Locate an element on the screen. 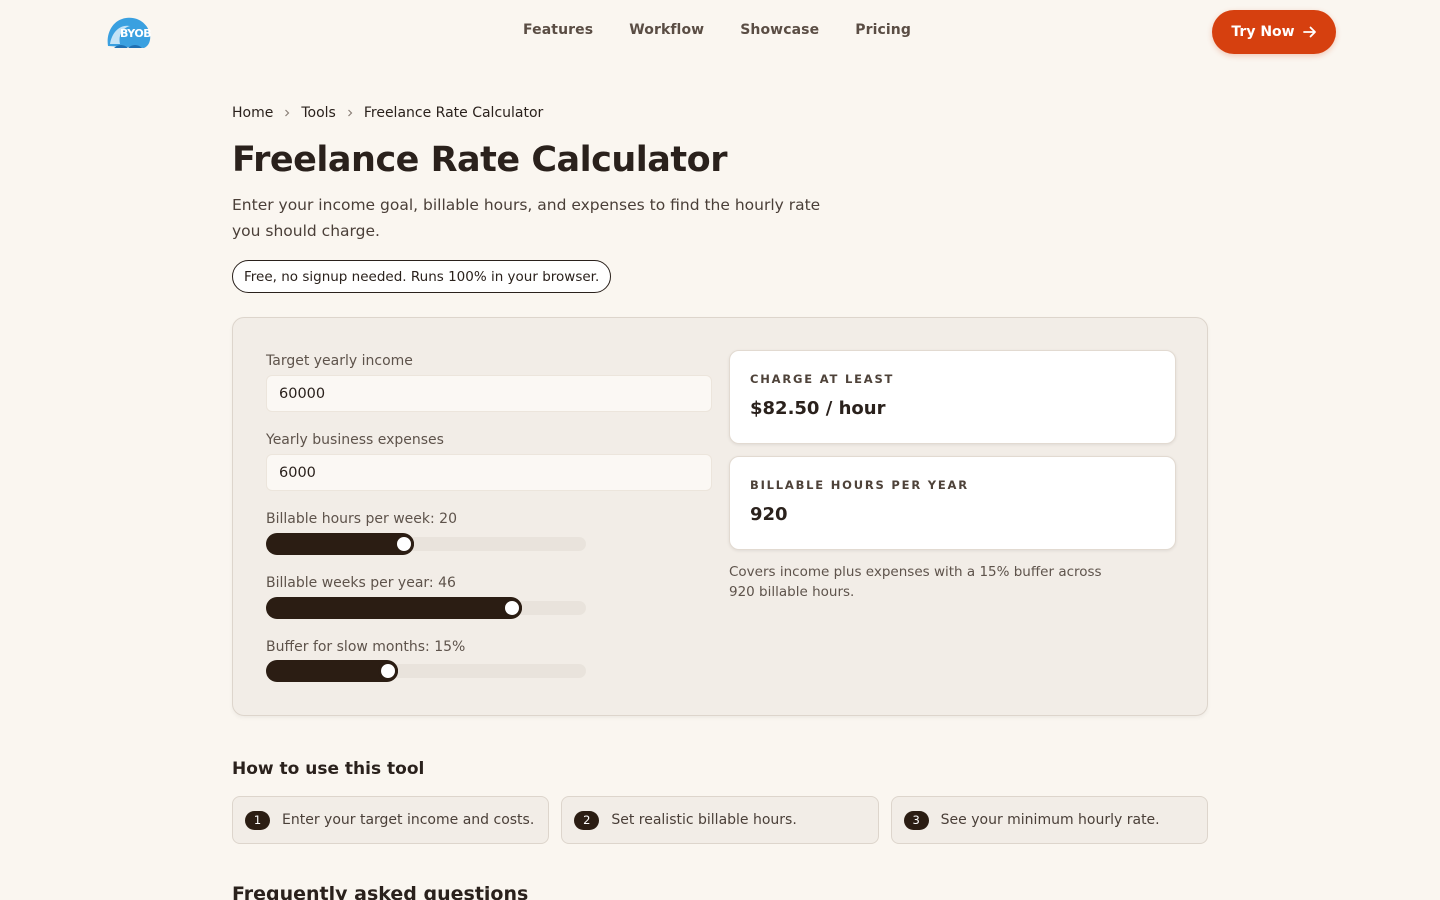 The width and height of the screenshot is (1440, 900). buffer-slider is located at coordinates (426, 671).